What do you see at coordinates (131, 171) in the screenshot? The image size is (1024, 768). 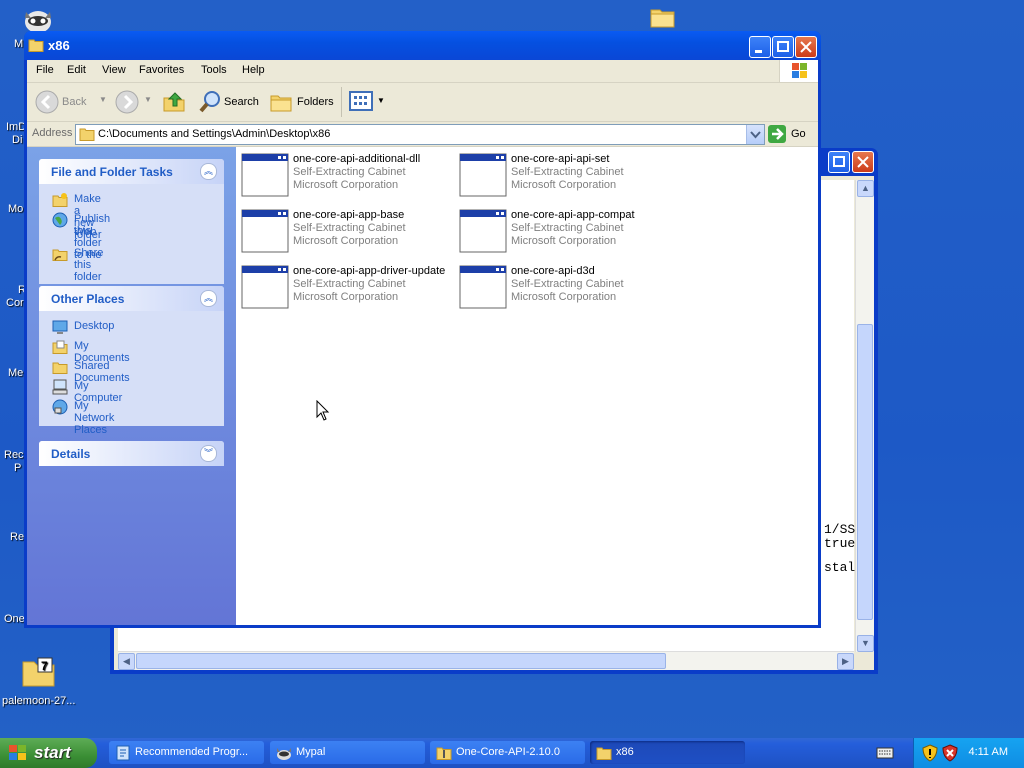 I see `panel-header: File and Folder Tasks ︽` at bounding box center [131, 171].